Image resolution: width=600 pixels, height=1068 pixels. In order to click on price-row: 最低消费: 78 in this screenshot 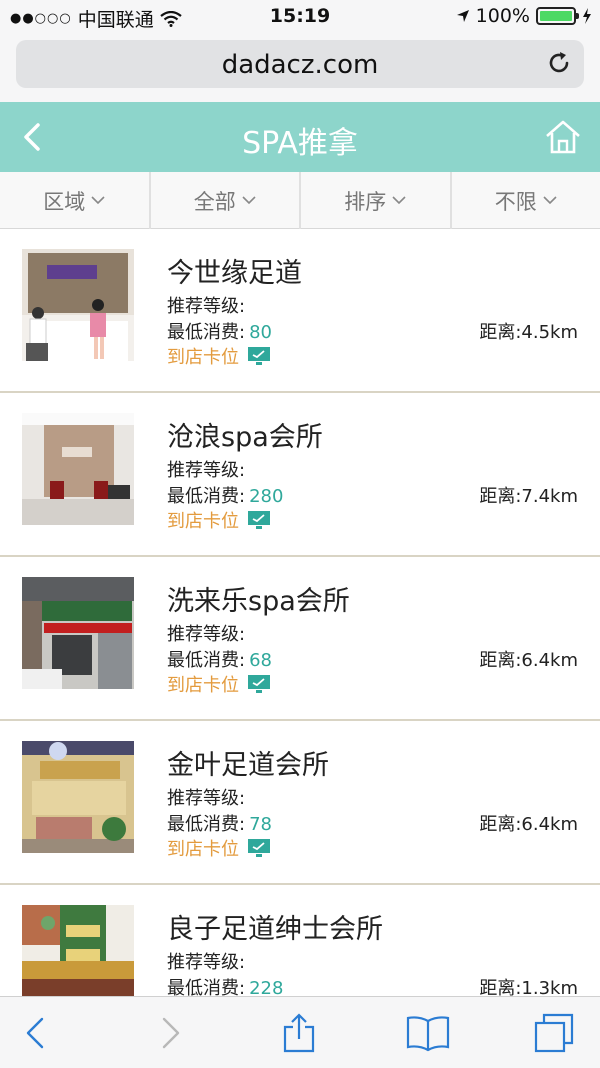, I will do `click(219, 823)`.